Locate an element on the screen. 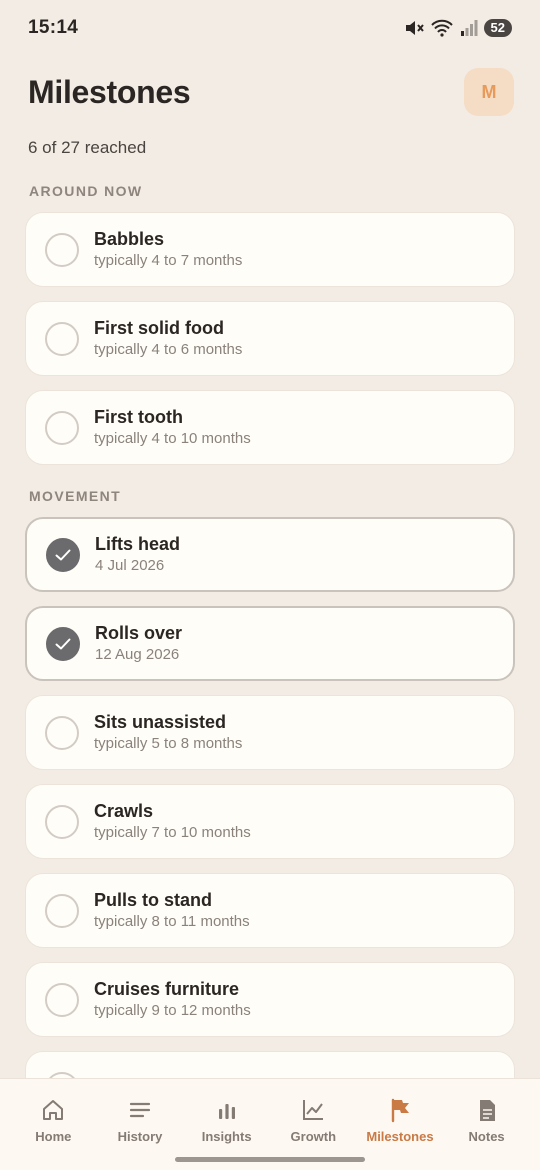 The width and height of the screenshot is (540, 1170). signal-icon is located at coordinates (469, 28).